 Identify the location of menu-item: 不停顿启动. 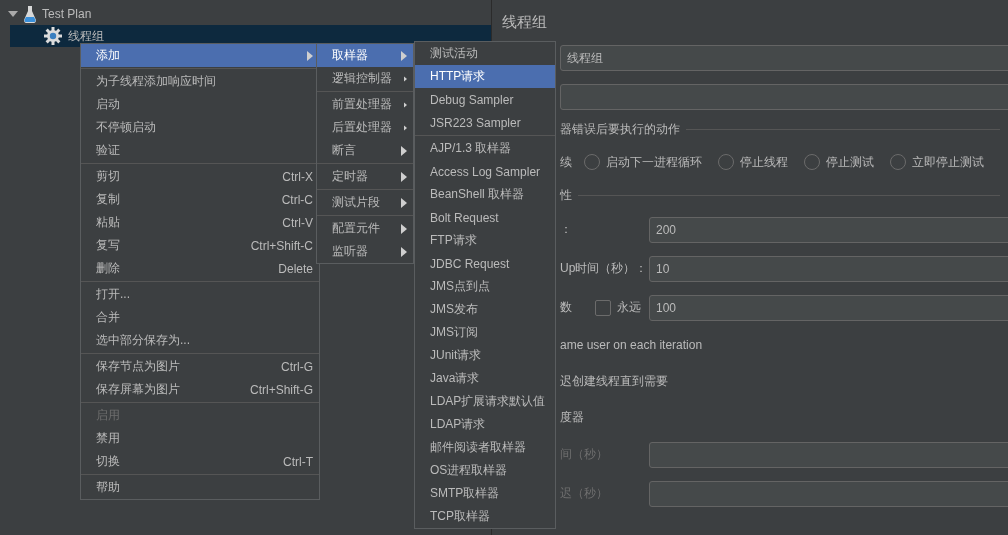
(200, 127).